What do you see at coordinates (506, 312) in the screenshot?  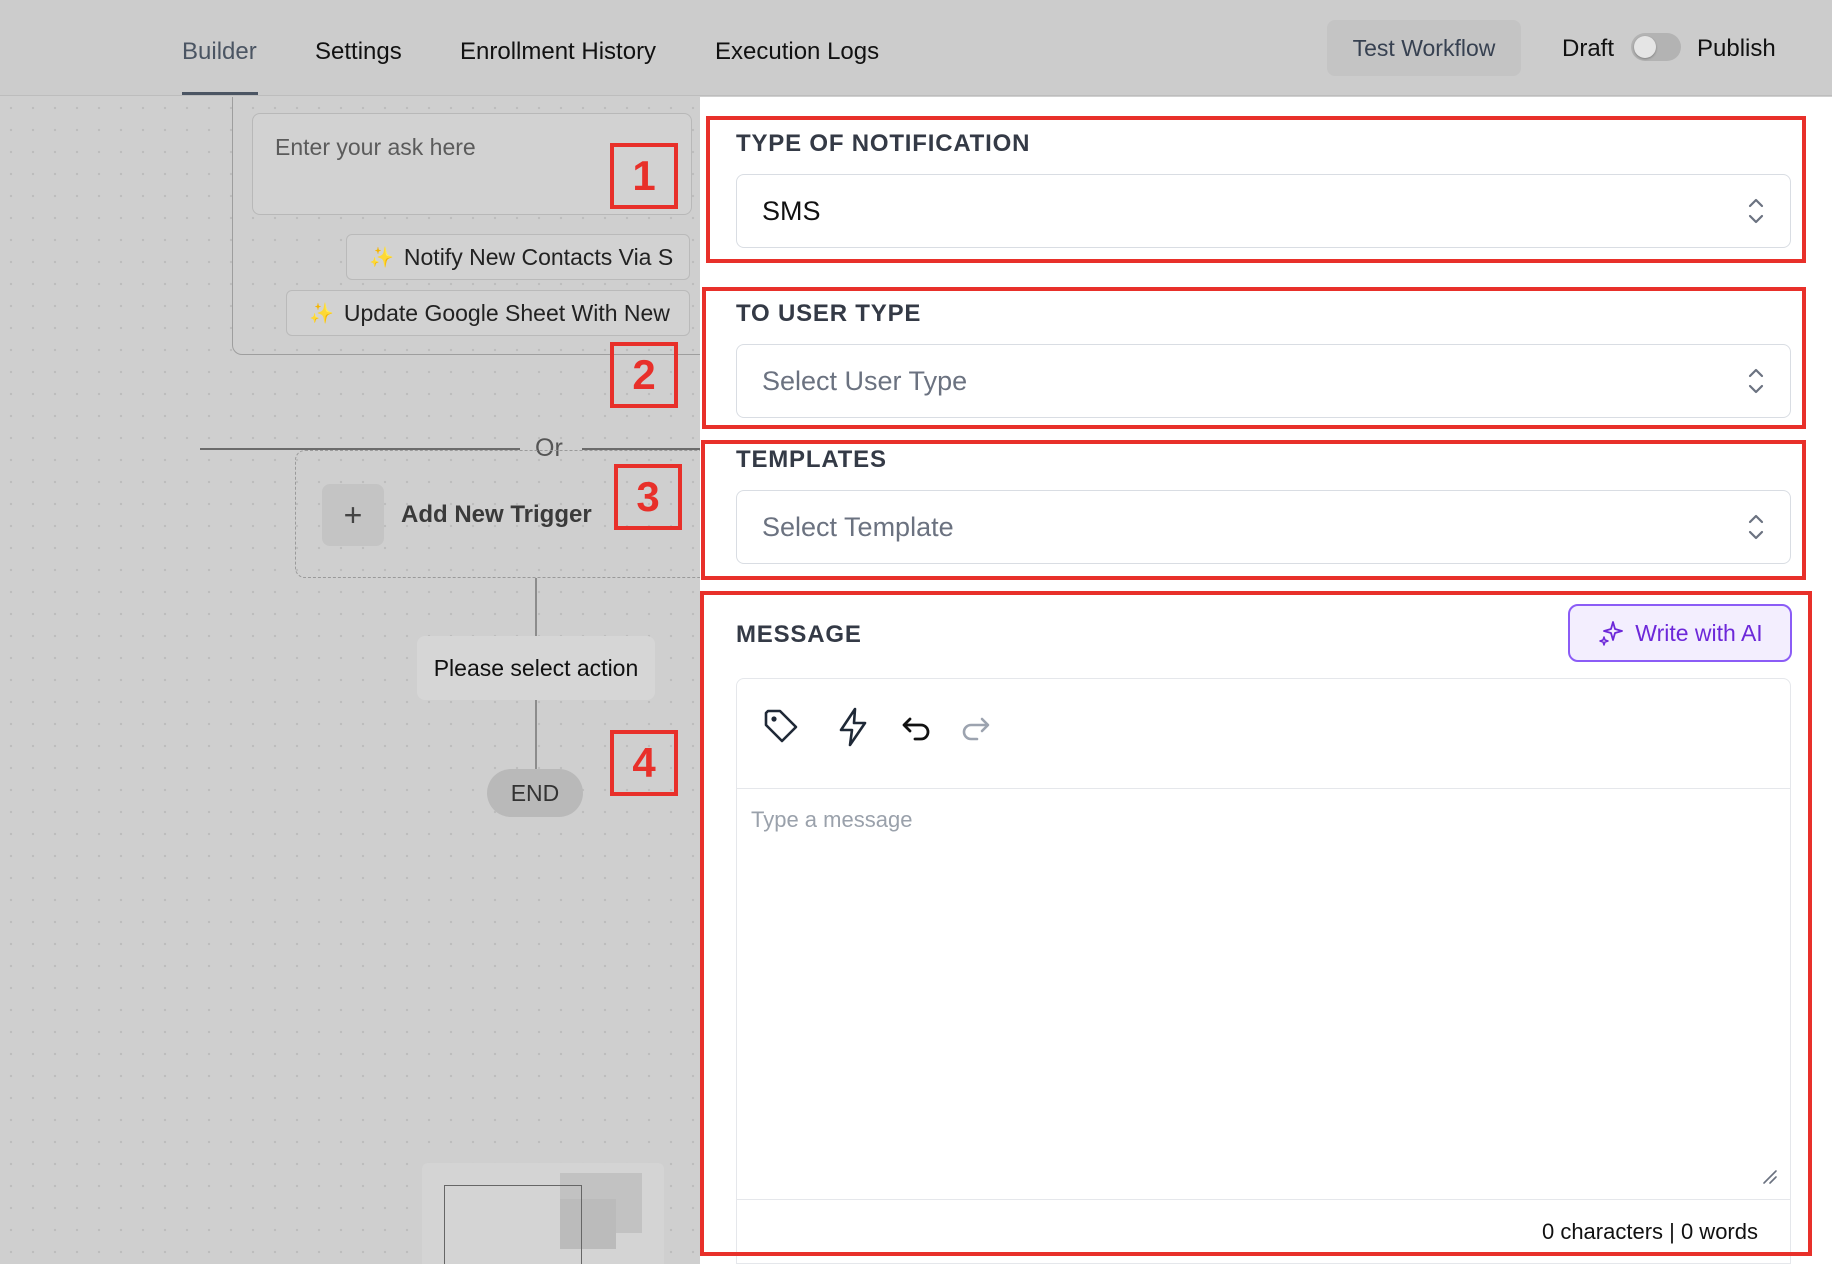 I see `suggestion-label: Update Google Sheet With New` at bounding box center [506, 312].